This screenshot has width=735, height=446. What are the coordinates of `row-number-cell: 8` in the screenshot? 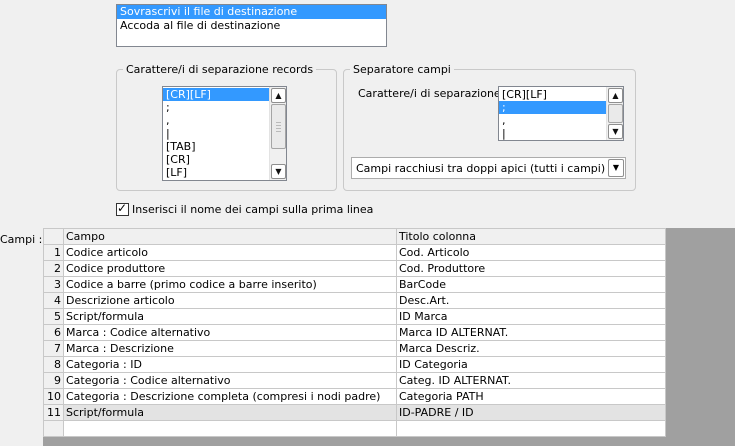 It's located at (53, 364).